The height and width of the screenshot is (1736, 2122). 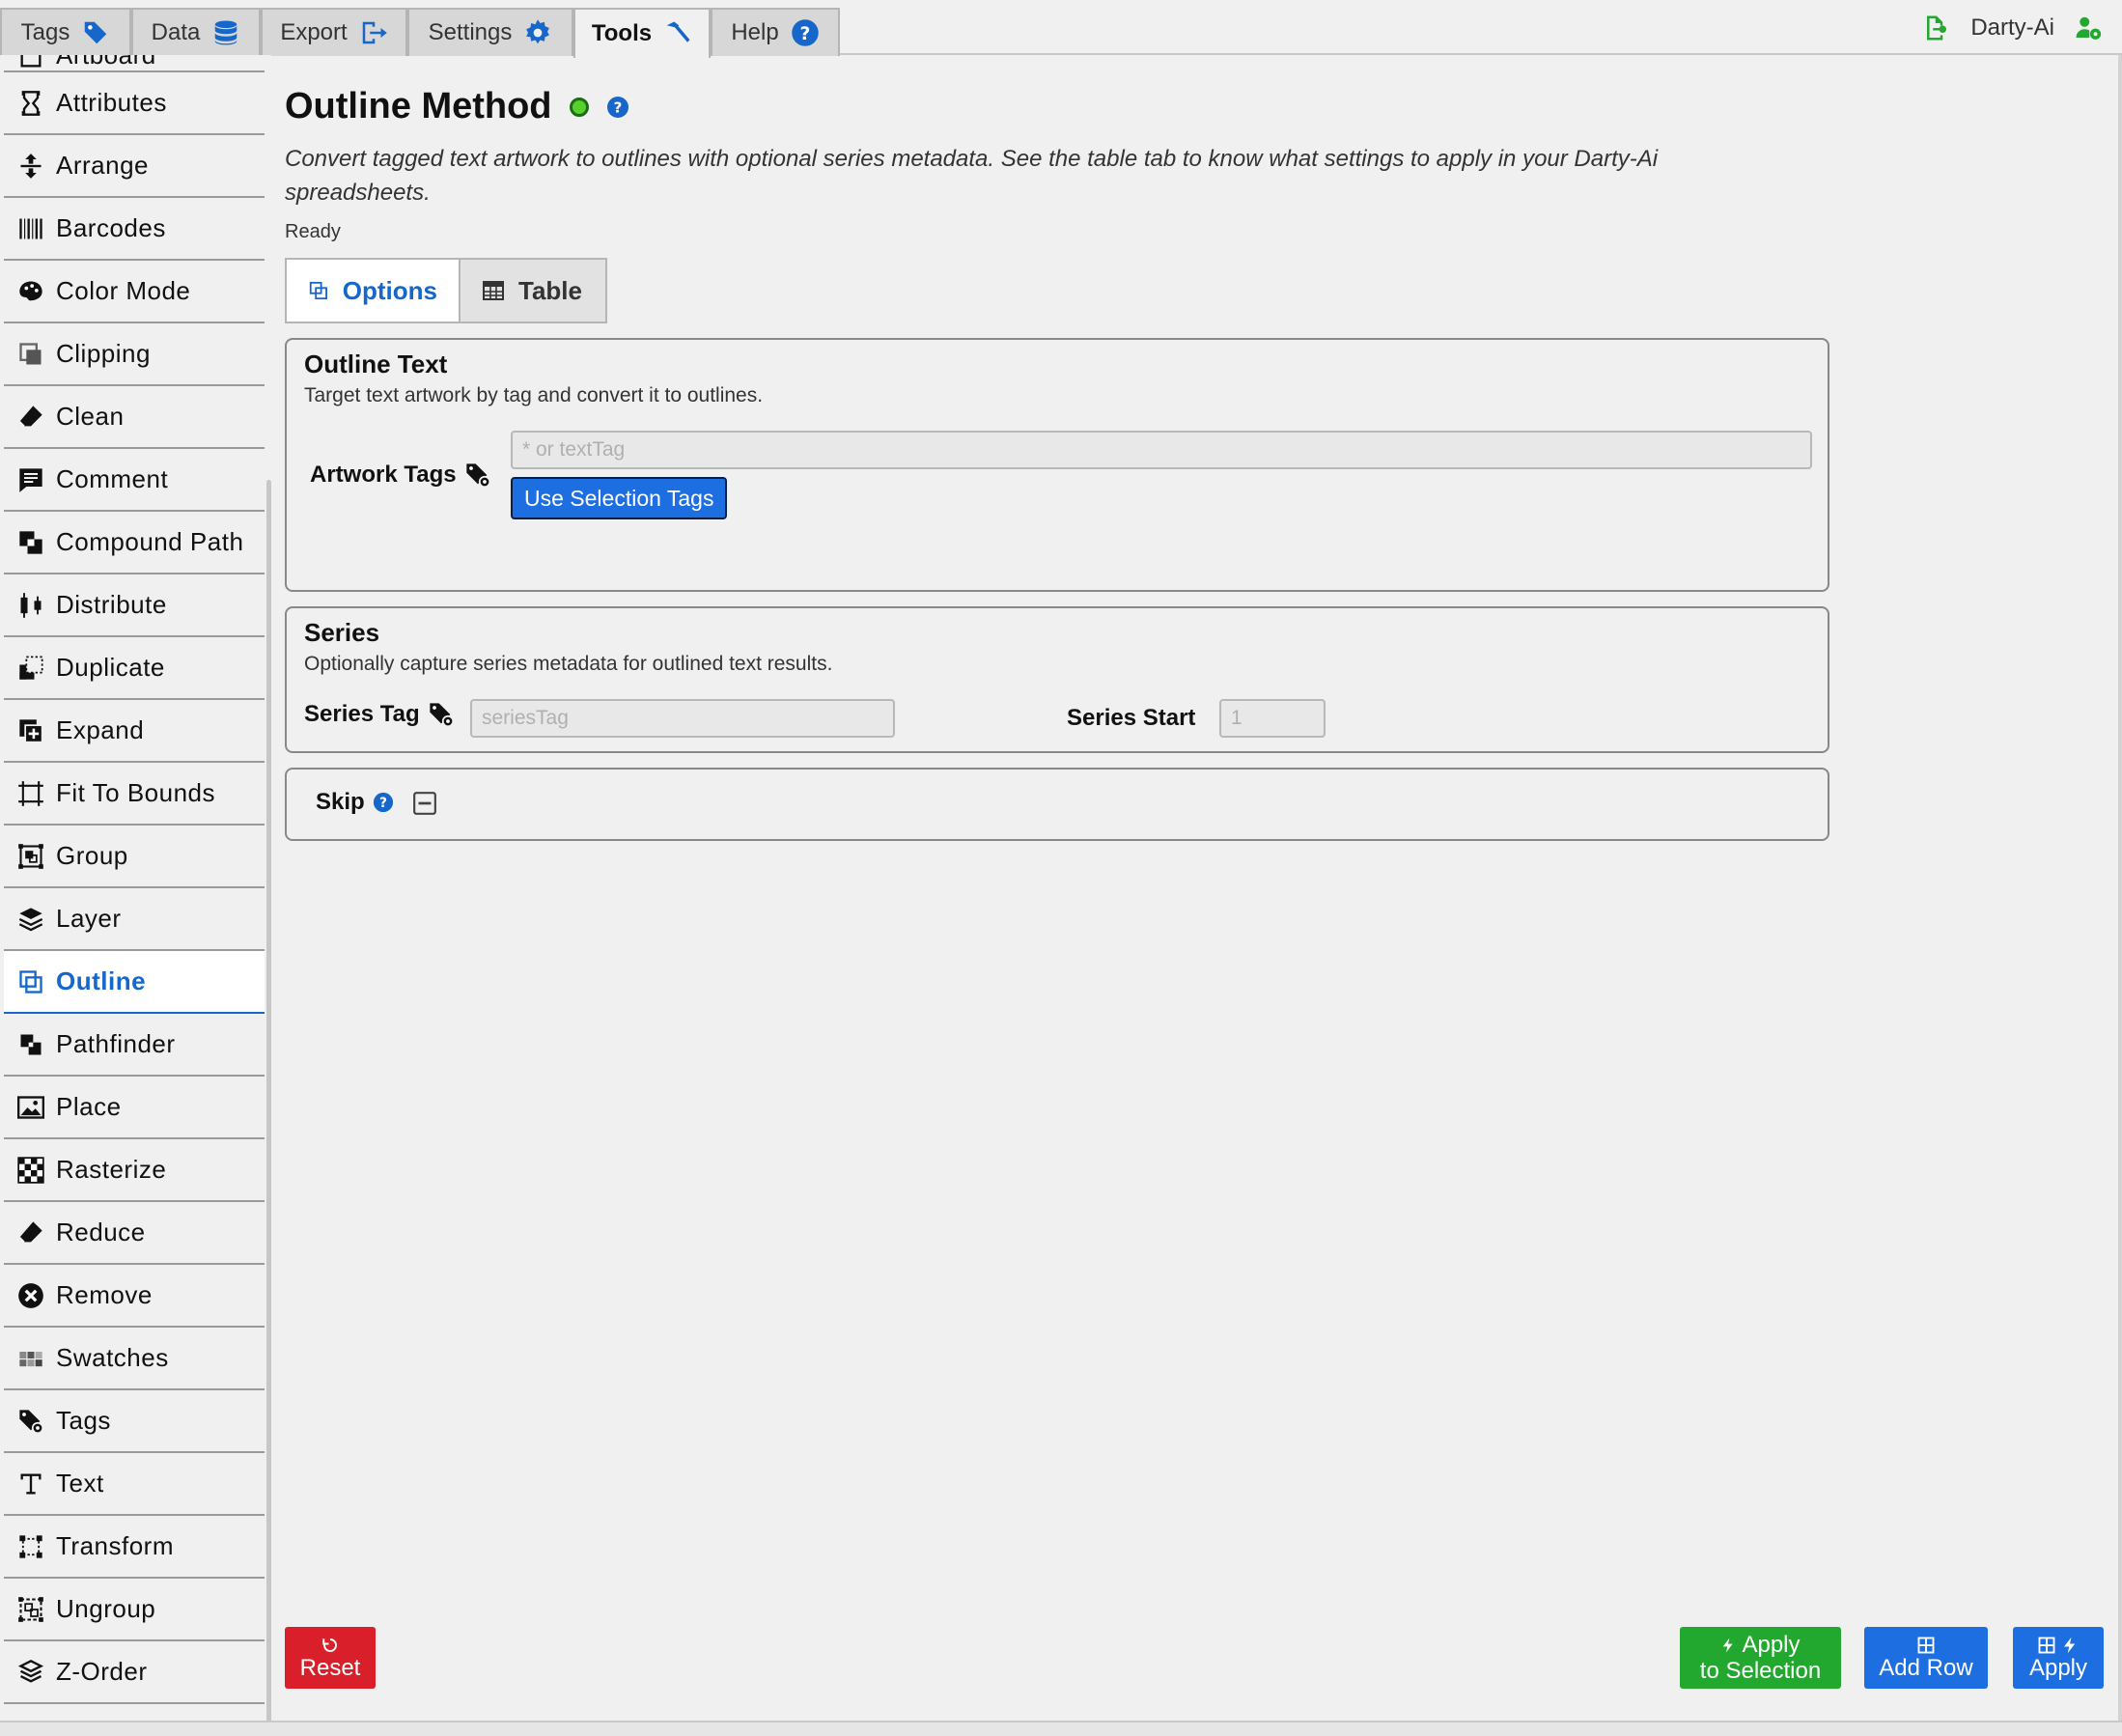 What do you see at coordinates (30, 1609) in the screenshot?
I see `ungroup-icon` at bounding box center [30, 1609].